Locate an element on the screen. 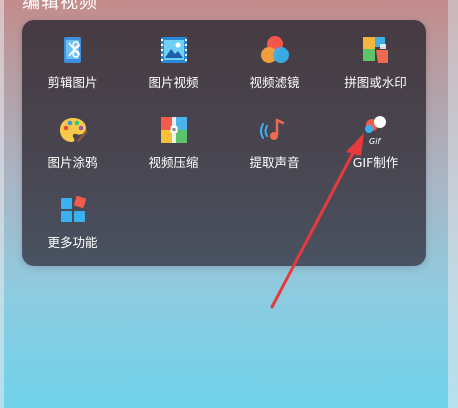 Image resolution: width=458 pixels, height=408 pixels. tool-gif-maker: Gif GIF制作 is located at coordinates (375, 140).